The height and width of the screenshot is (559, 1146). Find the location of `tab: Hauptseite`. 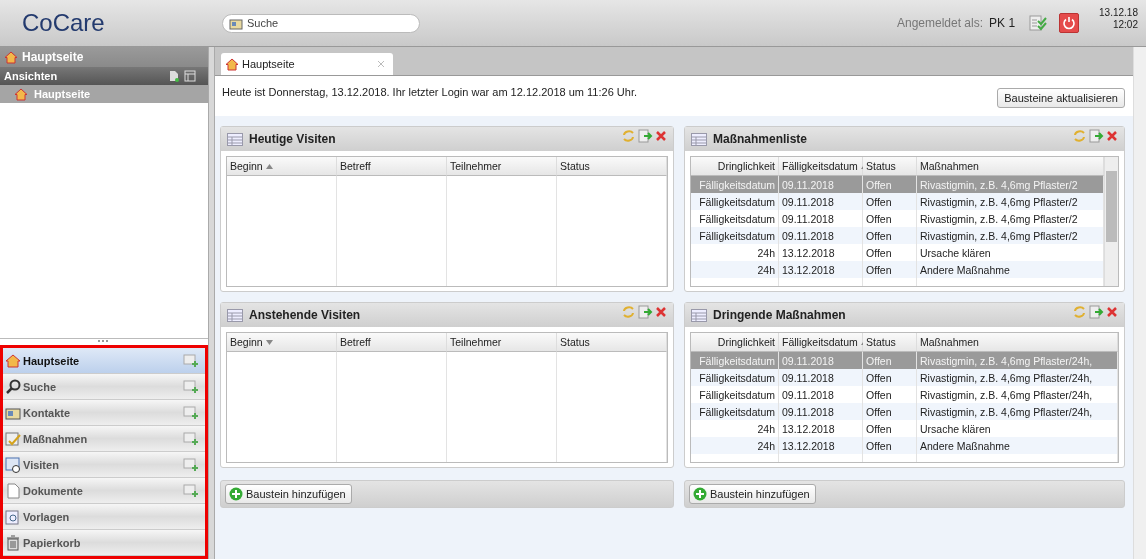

tab: Hauptseite is located at coordinates (307, 64).